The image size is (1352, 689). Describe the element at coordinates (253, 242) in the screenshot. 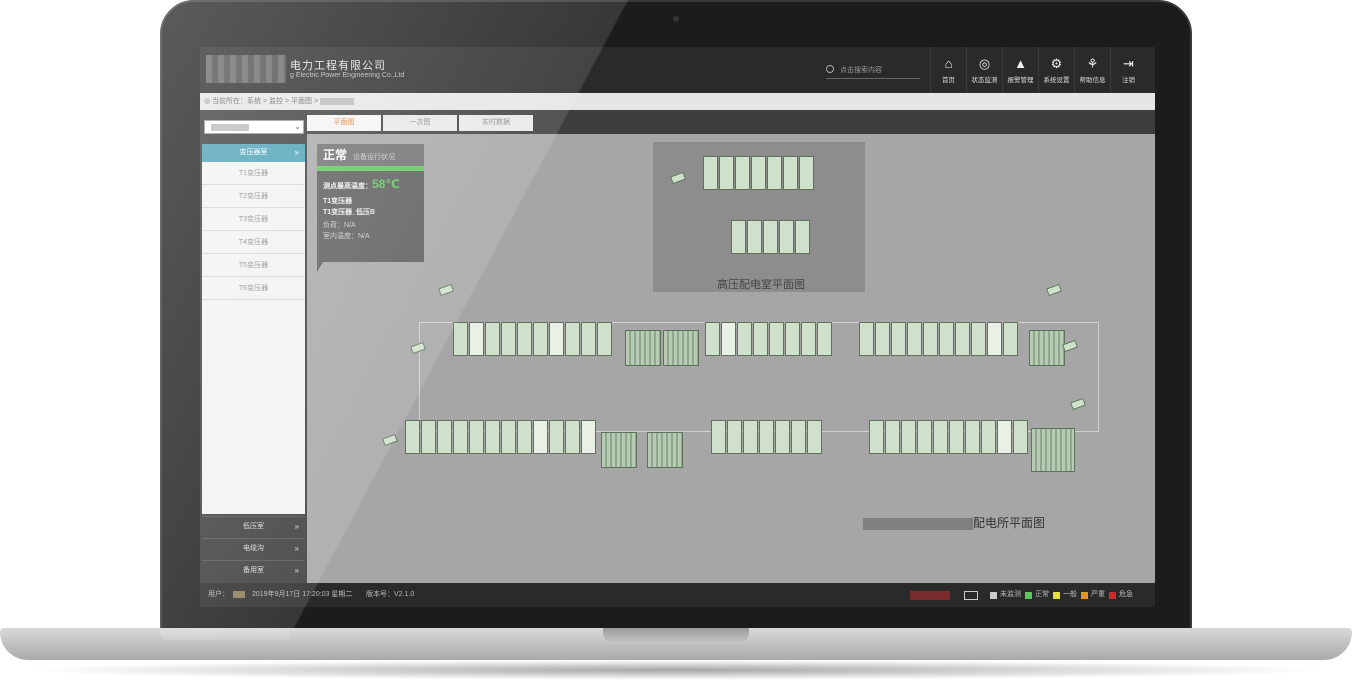

I see `sidebar-item: T4变压器` at that location.